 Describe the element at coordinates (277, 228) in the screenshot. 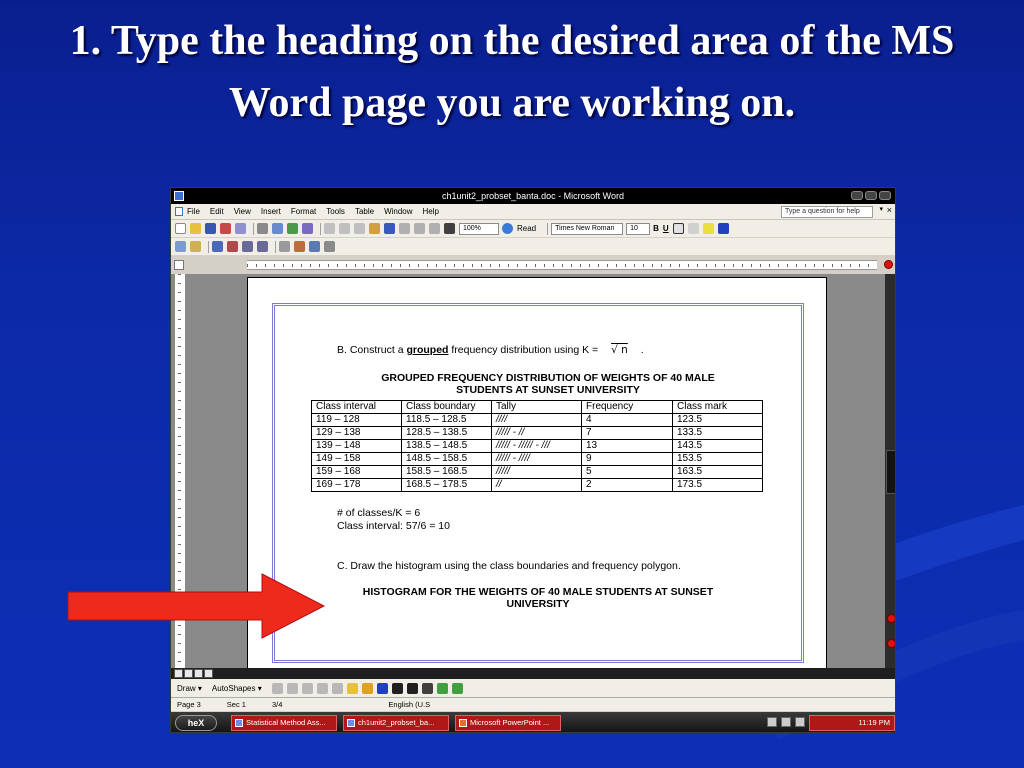

I see `print-preview-icon` at that location.